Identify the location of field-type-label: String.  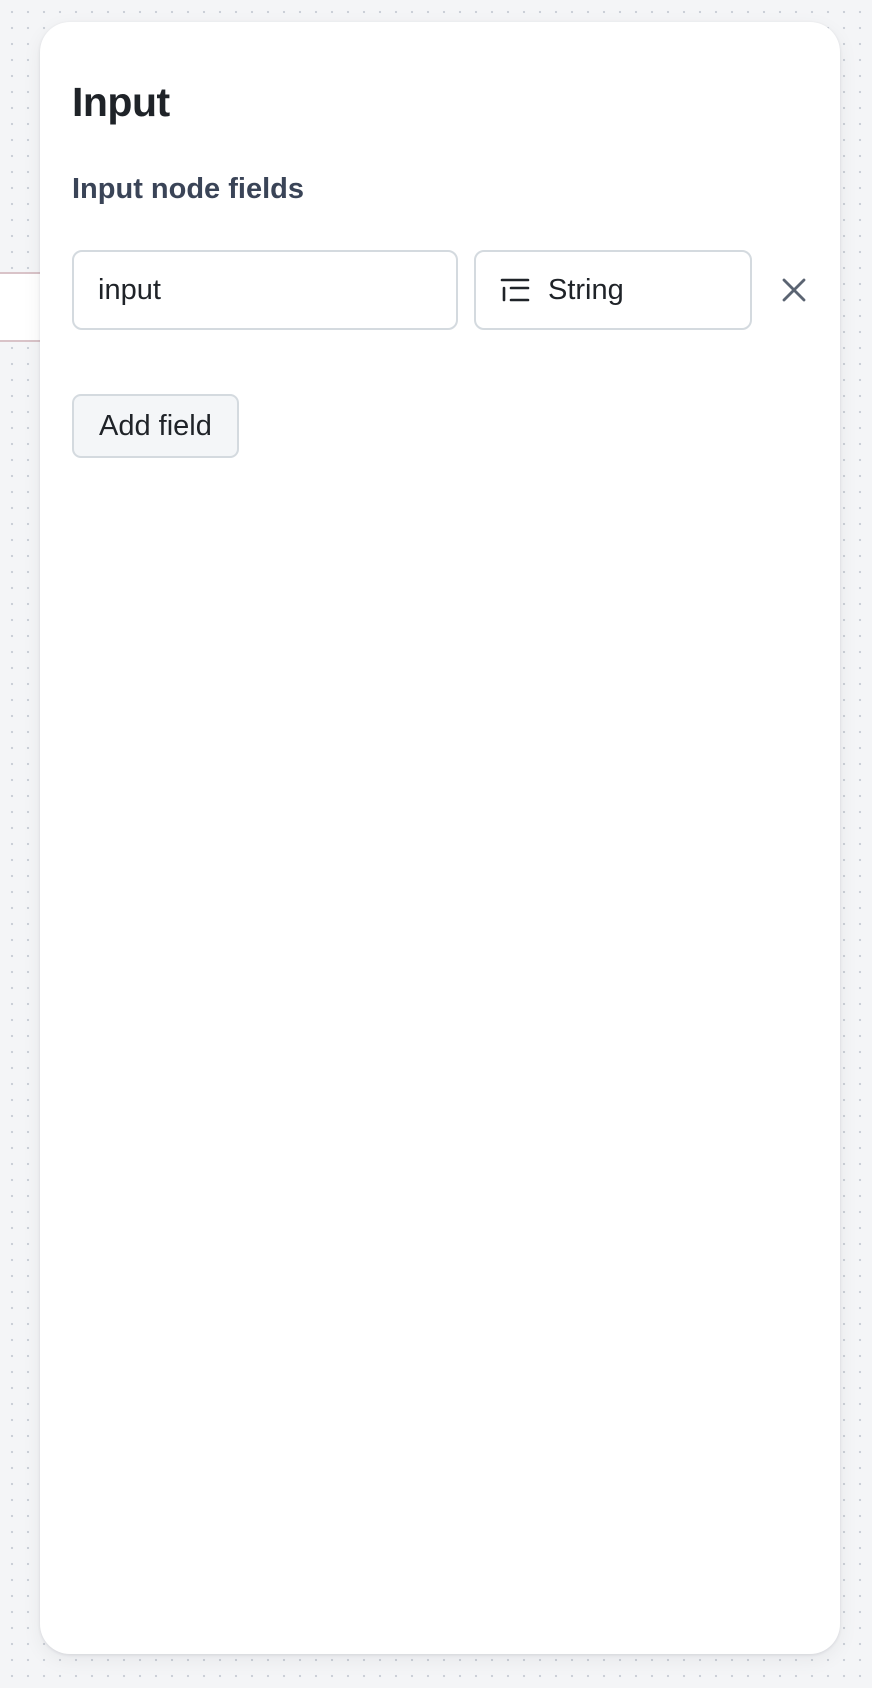
(586, 289).